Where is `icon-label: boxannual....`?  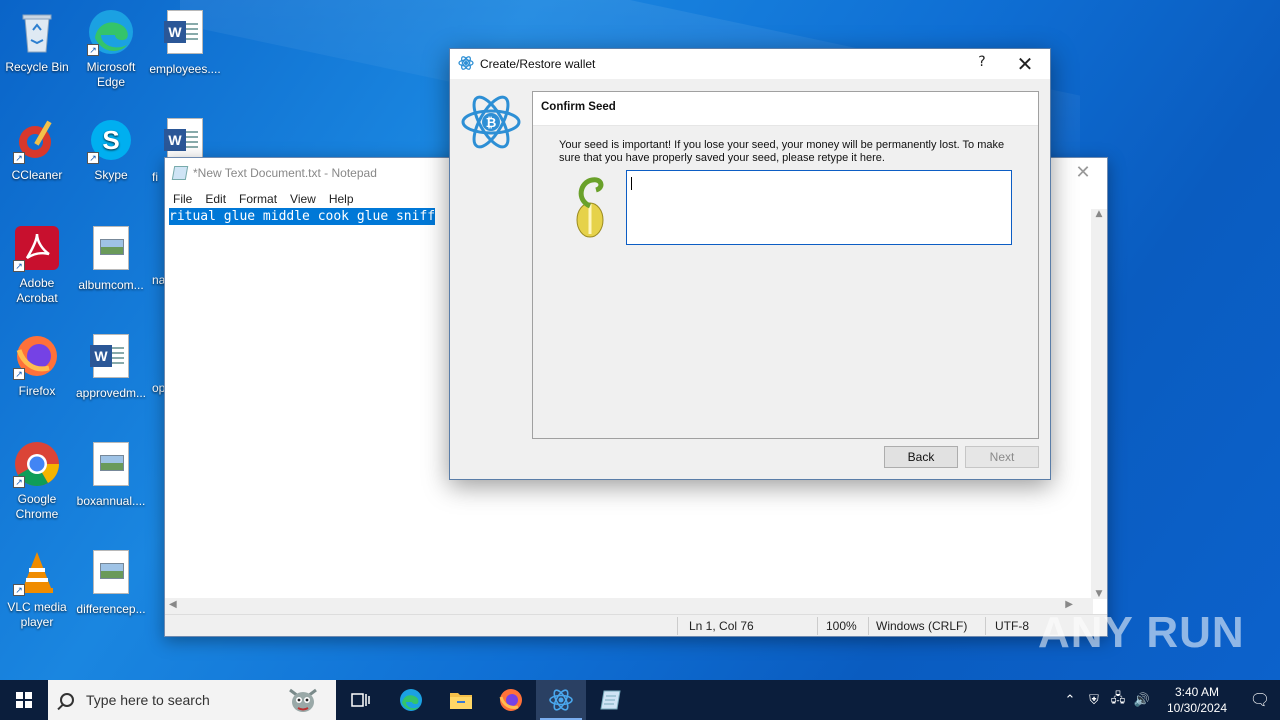 icon-label: boxannual.... is located at coordinates (111, 501).